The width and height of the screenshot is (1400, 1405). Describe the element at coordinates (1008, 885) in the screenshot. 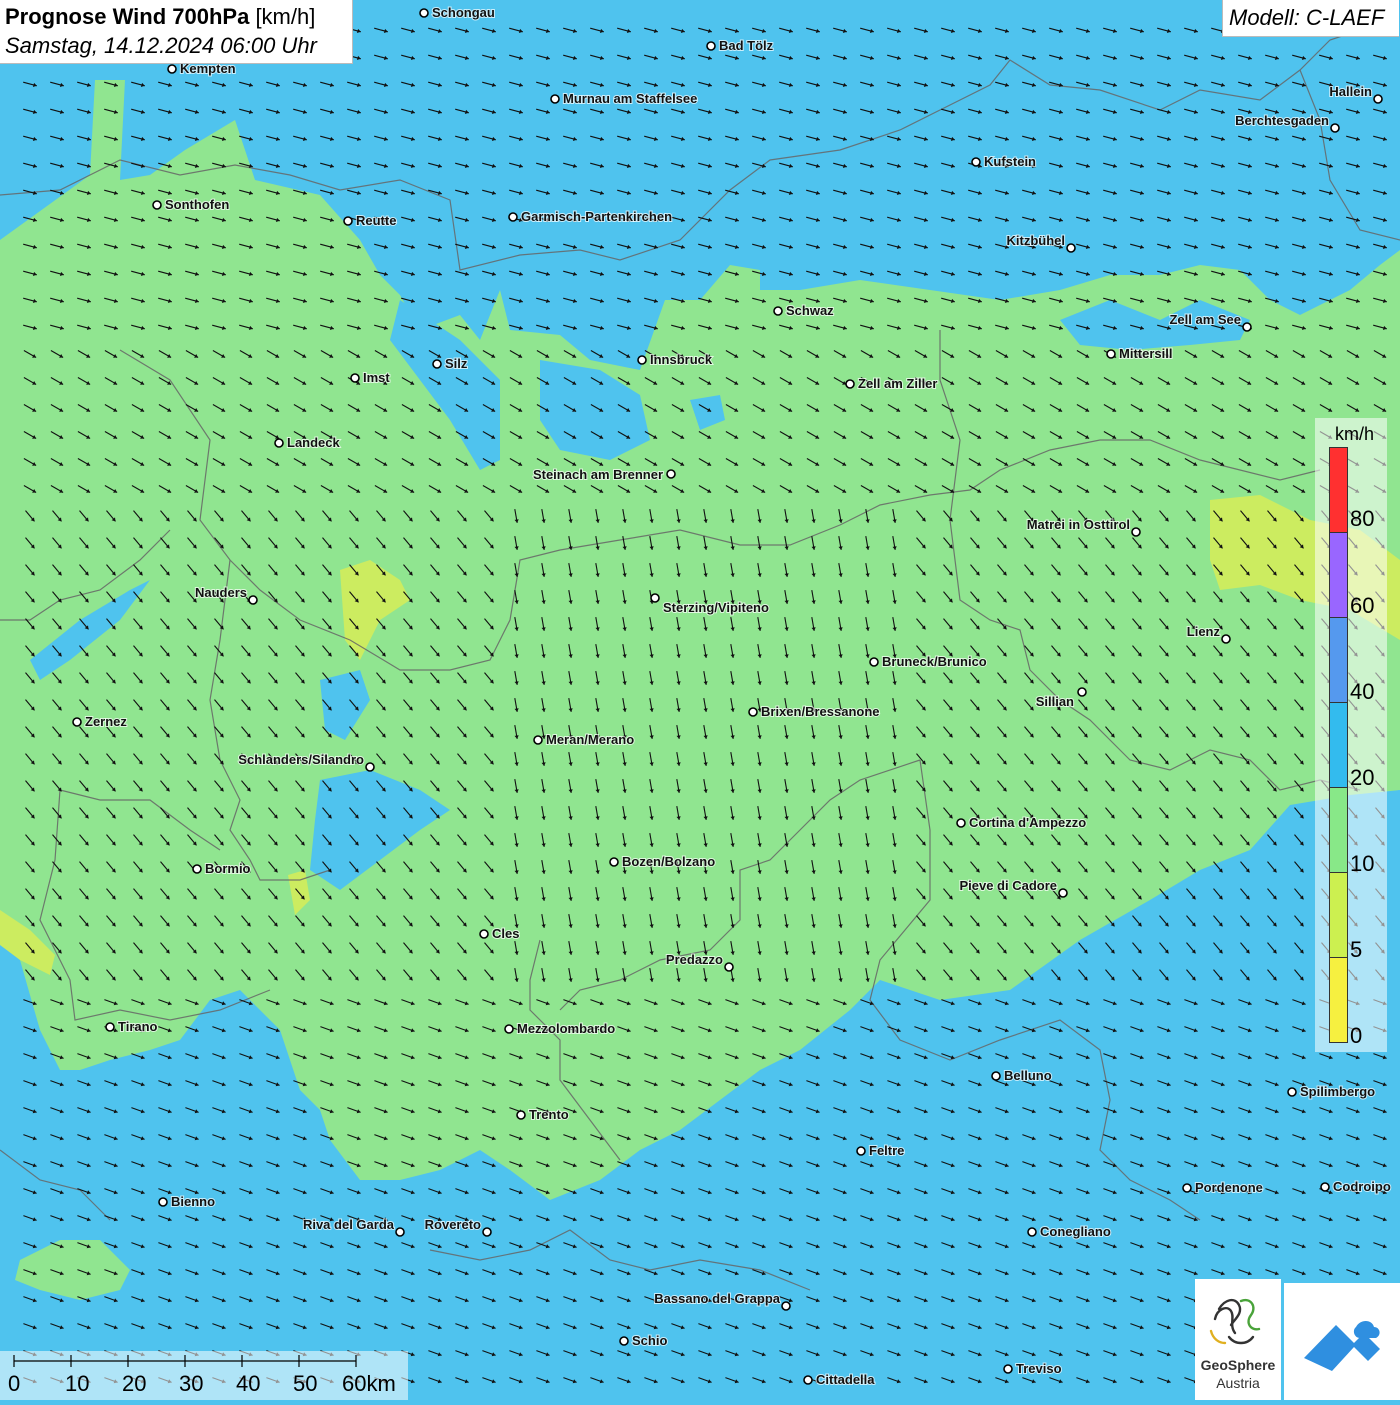

I see `city-label: Pieve di Cadore` at that location.